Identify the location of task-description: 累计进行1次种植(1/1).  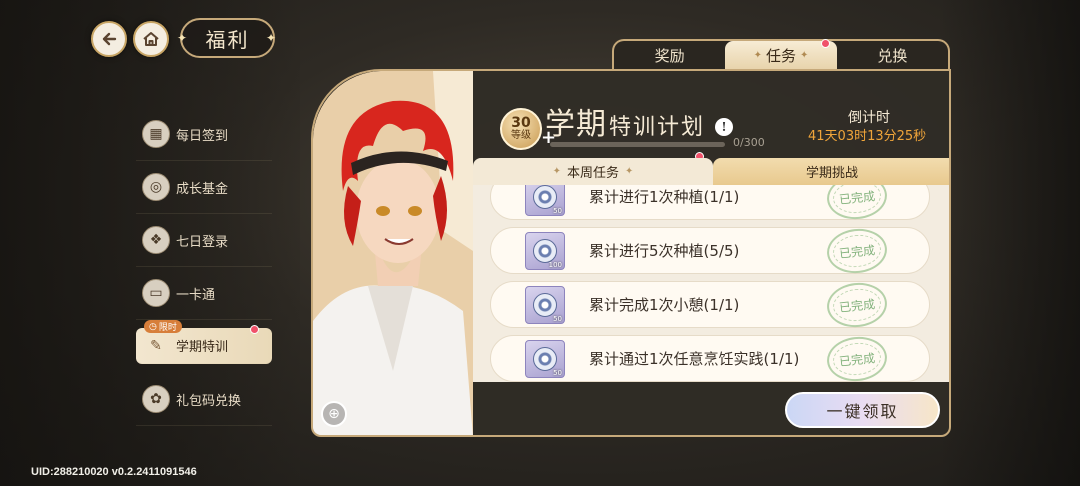
(664, 197).